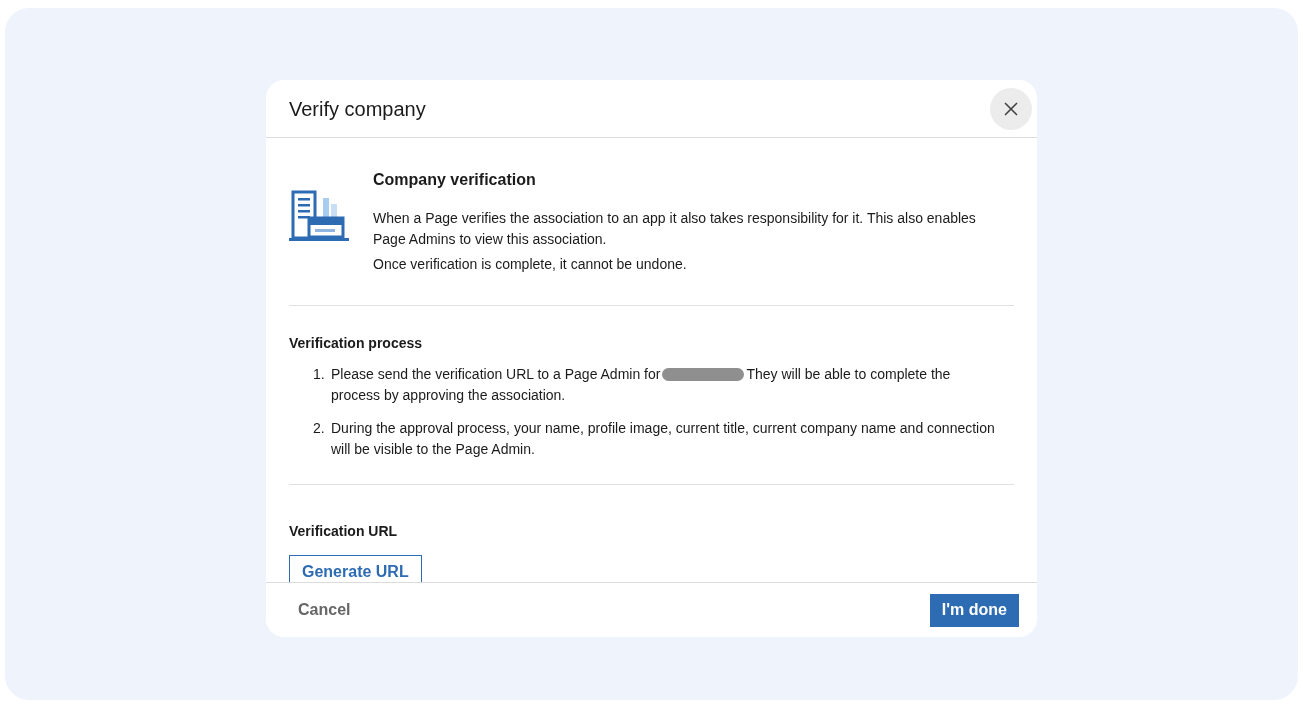  I want to click on building-icon, so click(319, 216).